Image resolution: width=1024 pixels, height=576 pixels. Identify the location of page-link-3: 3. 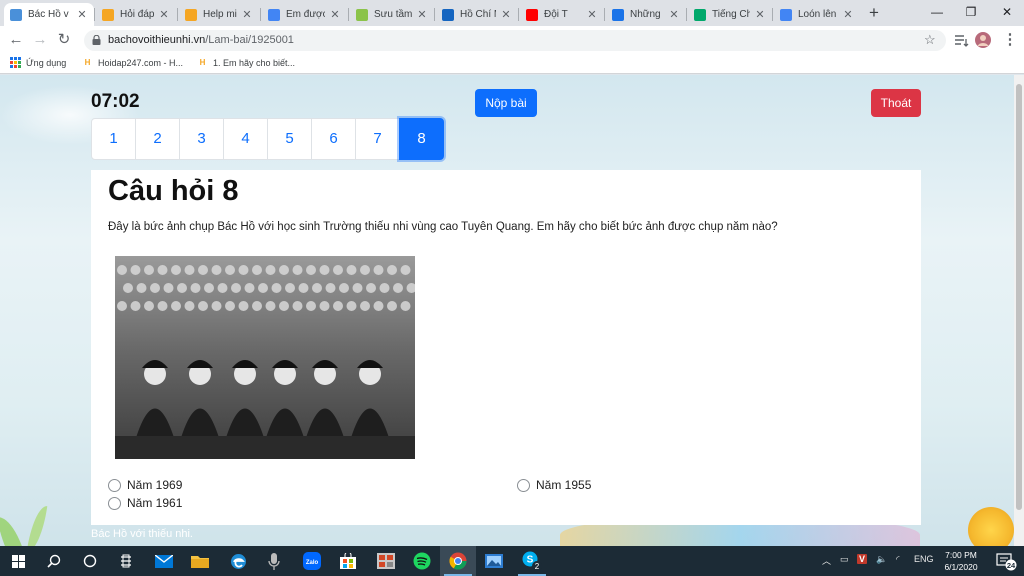
(201, 139).